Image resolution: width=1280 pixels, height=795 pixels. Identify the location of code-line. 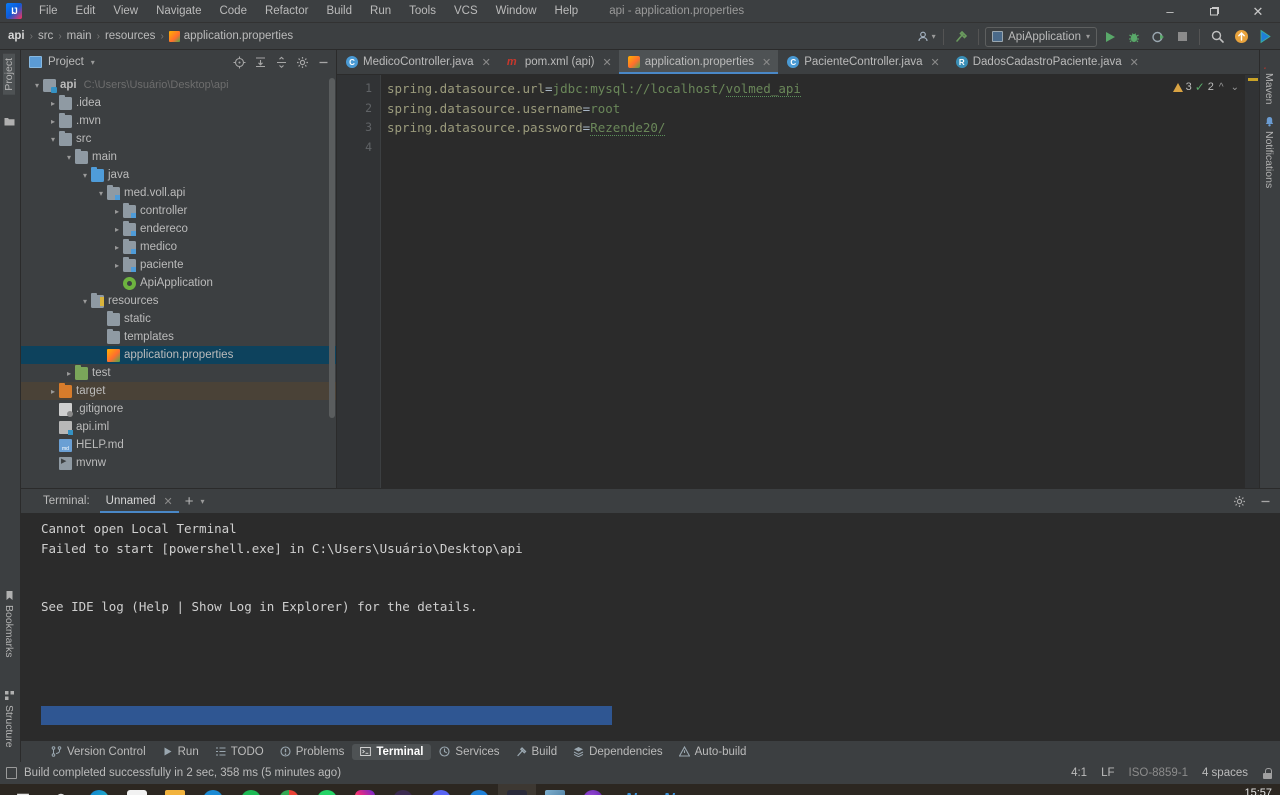
(823, 148).